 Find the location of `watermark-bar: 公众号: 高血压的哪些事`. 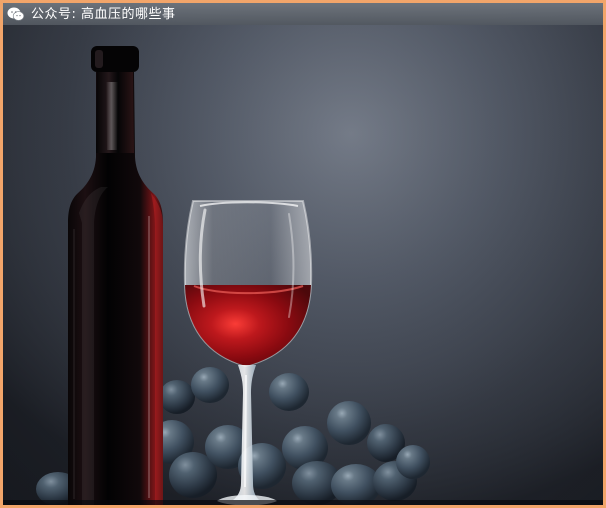

watermark-bar: 公众号: 高血压的哪些事 is located at coordinates (303, 14).